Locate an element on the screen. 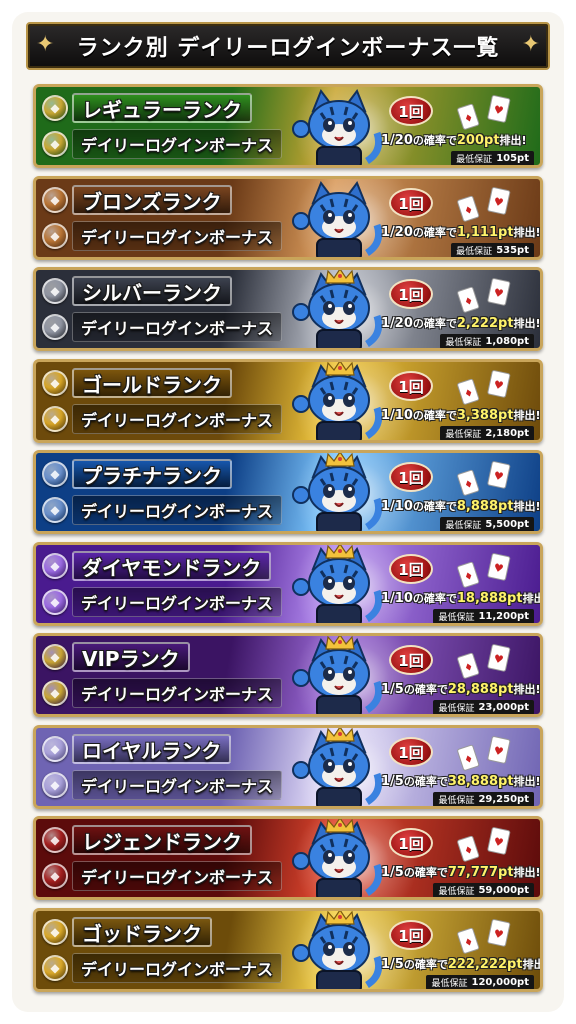 This screenshot has width=576, height=1024. odds-text: 1/10の確率で18,888pt排出! is located at coordinates (460, 598).